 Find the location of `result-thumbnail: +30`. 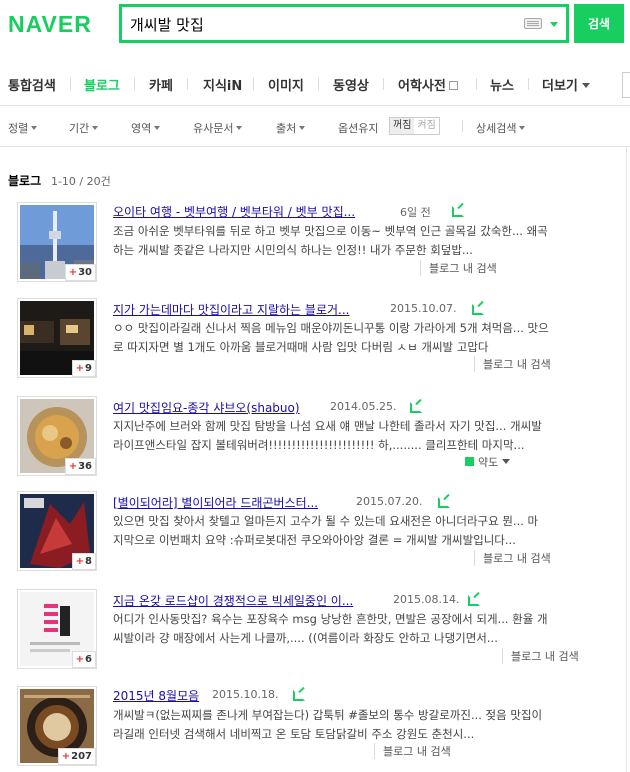

result-thumbnail: +30 is located at coordinates (57, 242).